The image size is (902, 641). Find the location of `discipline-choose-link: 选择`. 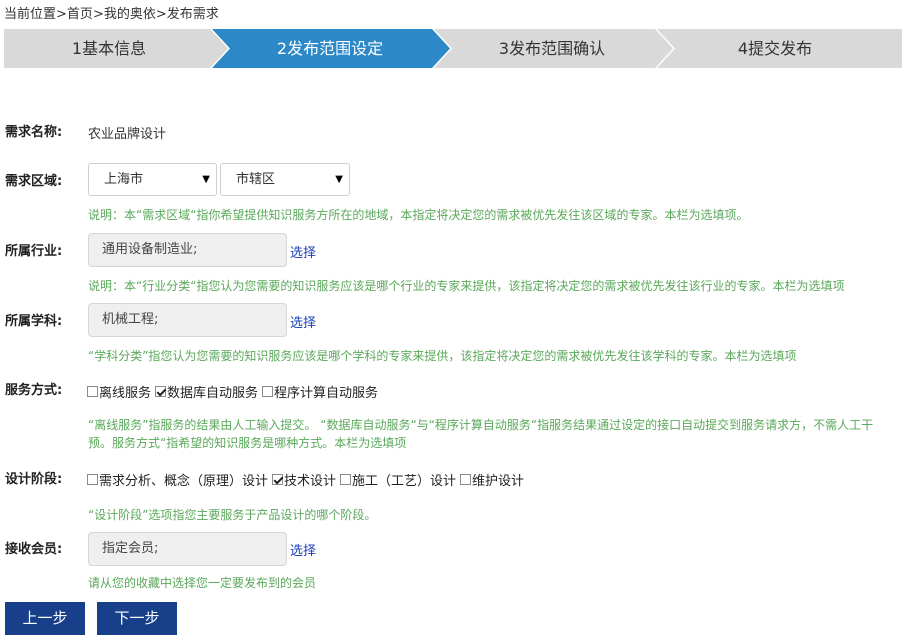

discipline-choose-link: 选择 is located at coordinates (303, 321).